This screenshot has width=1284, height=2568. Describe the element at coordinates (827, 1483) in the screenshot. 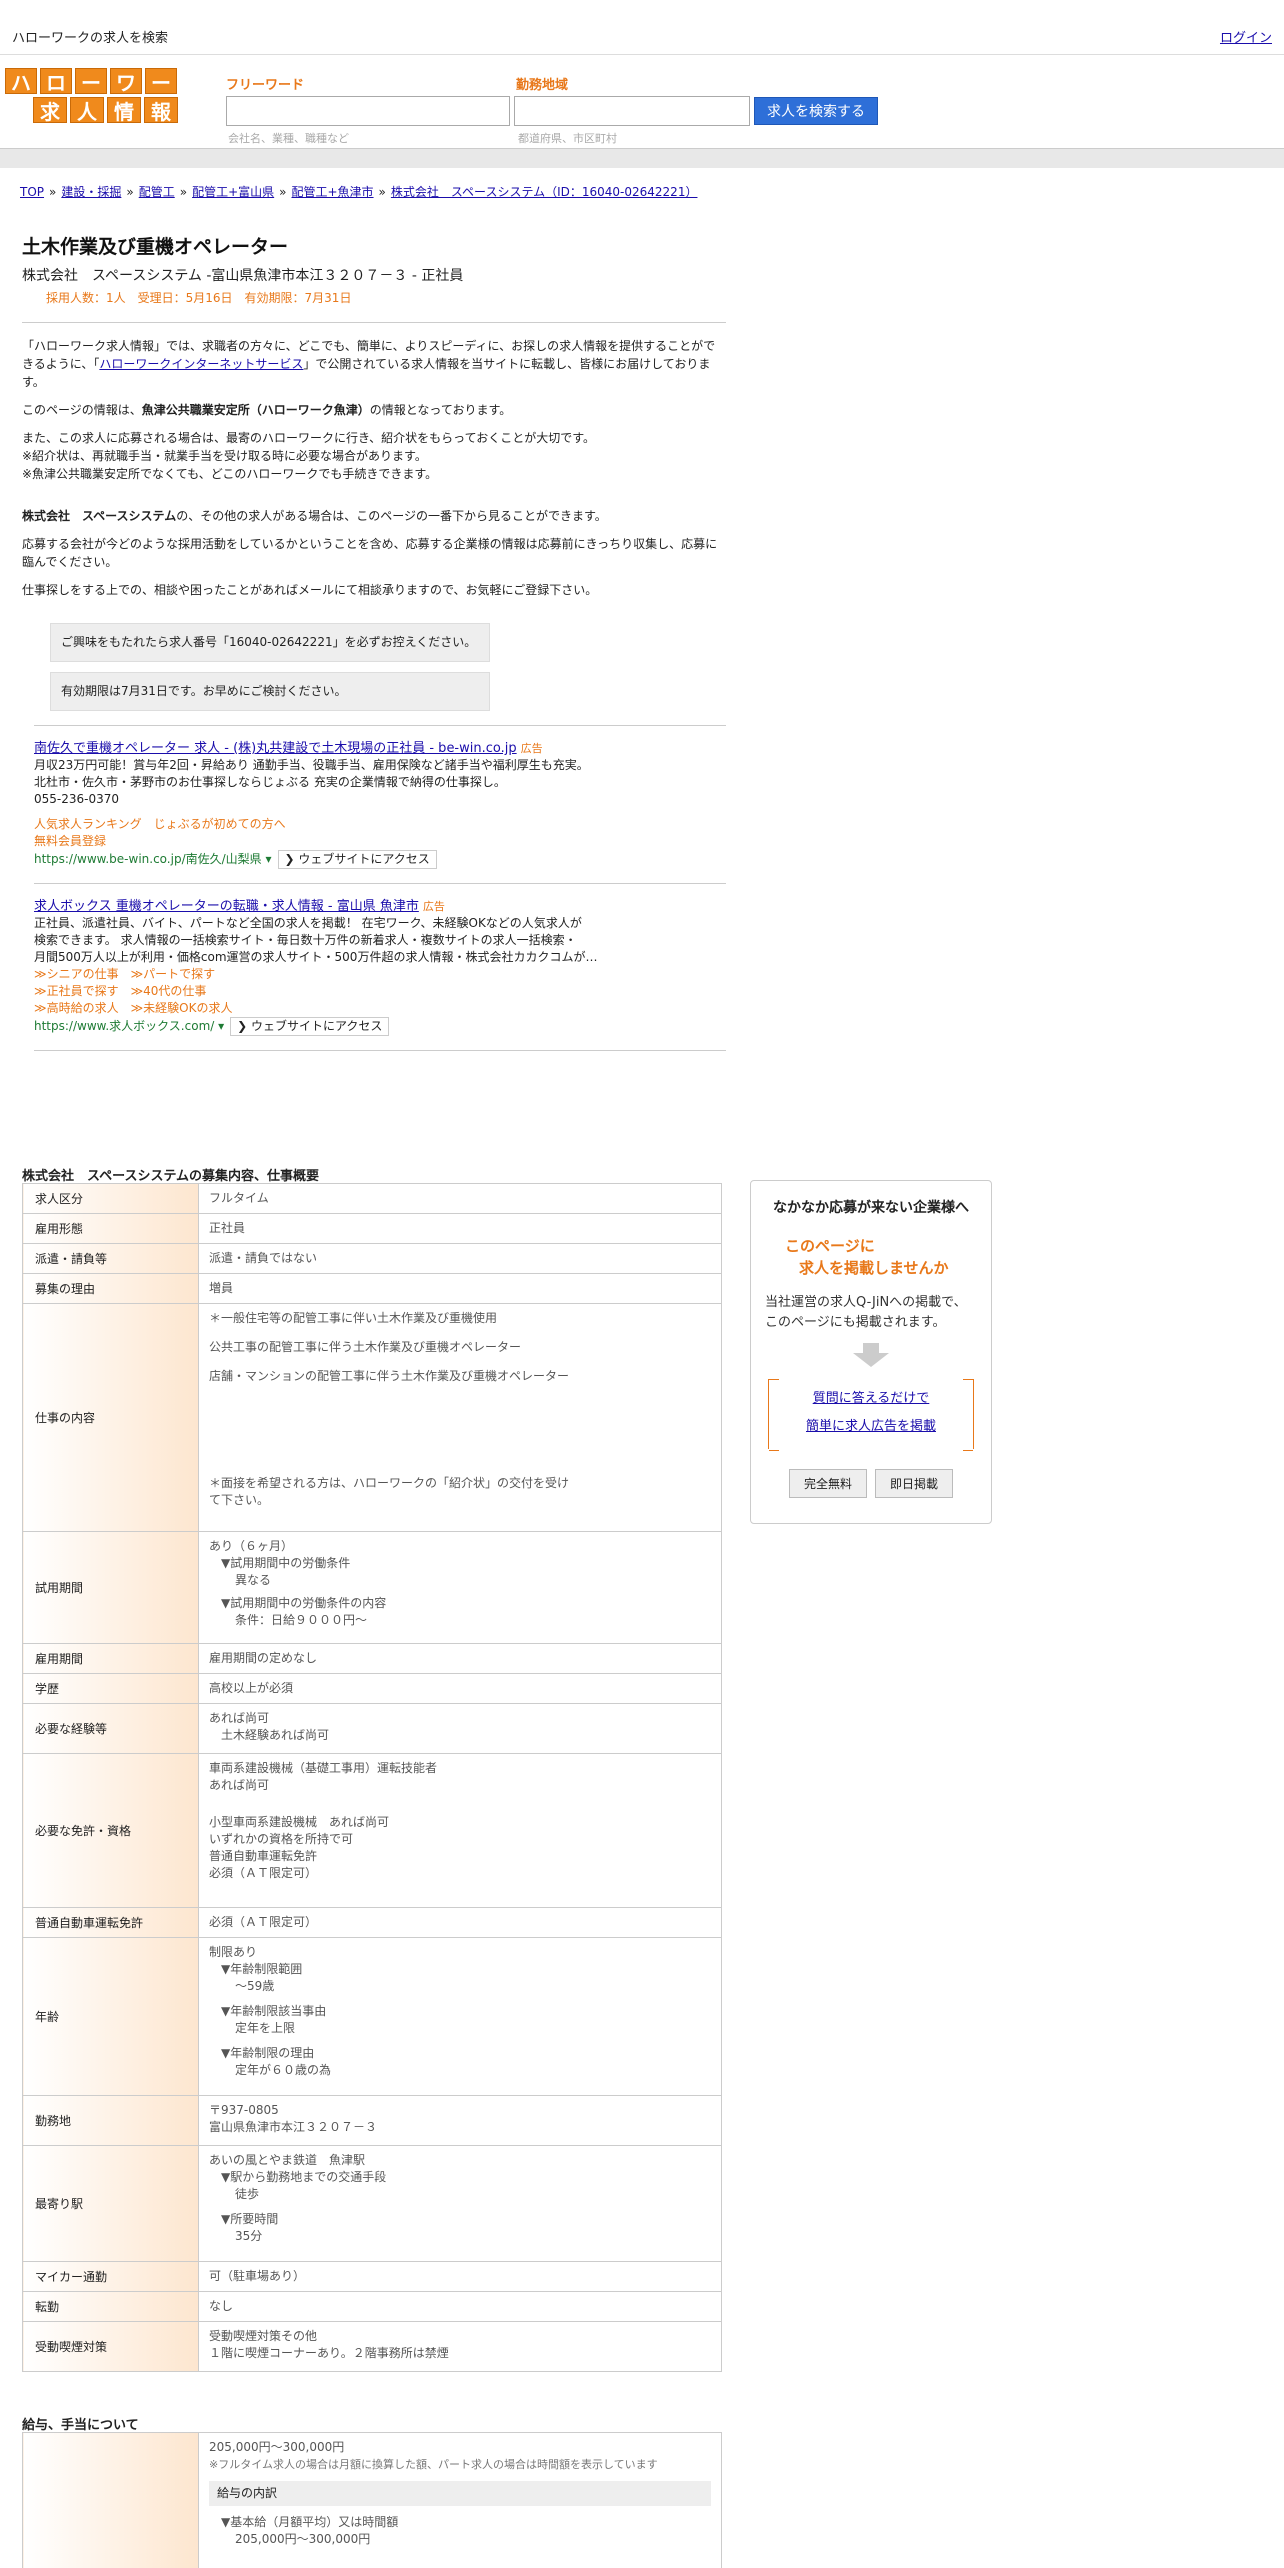

I see `free-button: 完全無料` at that location.